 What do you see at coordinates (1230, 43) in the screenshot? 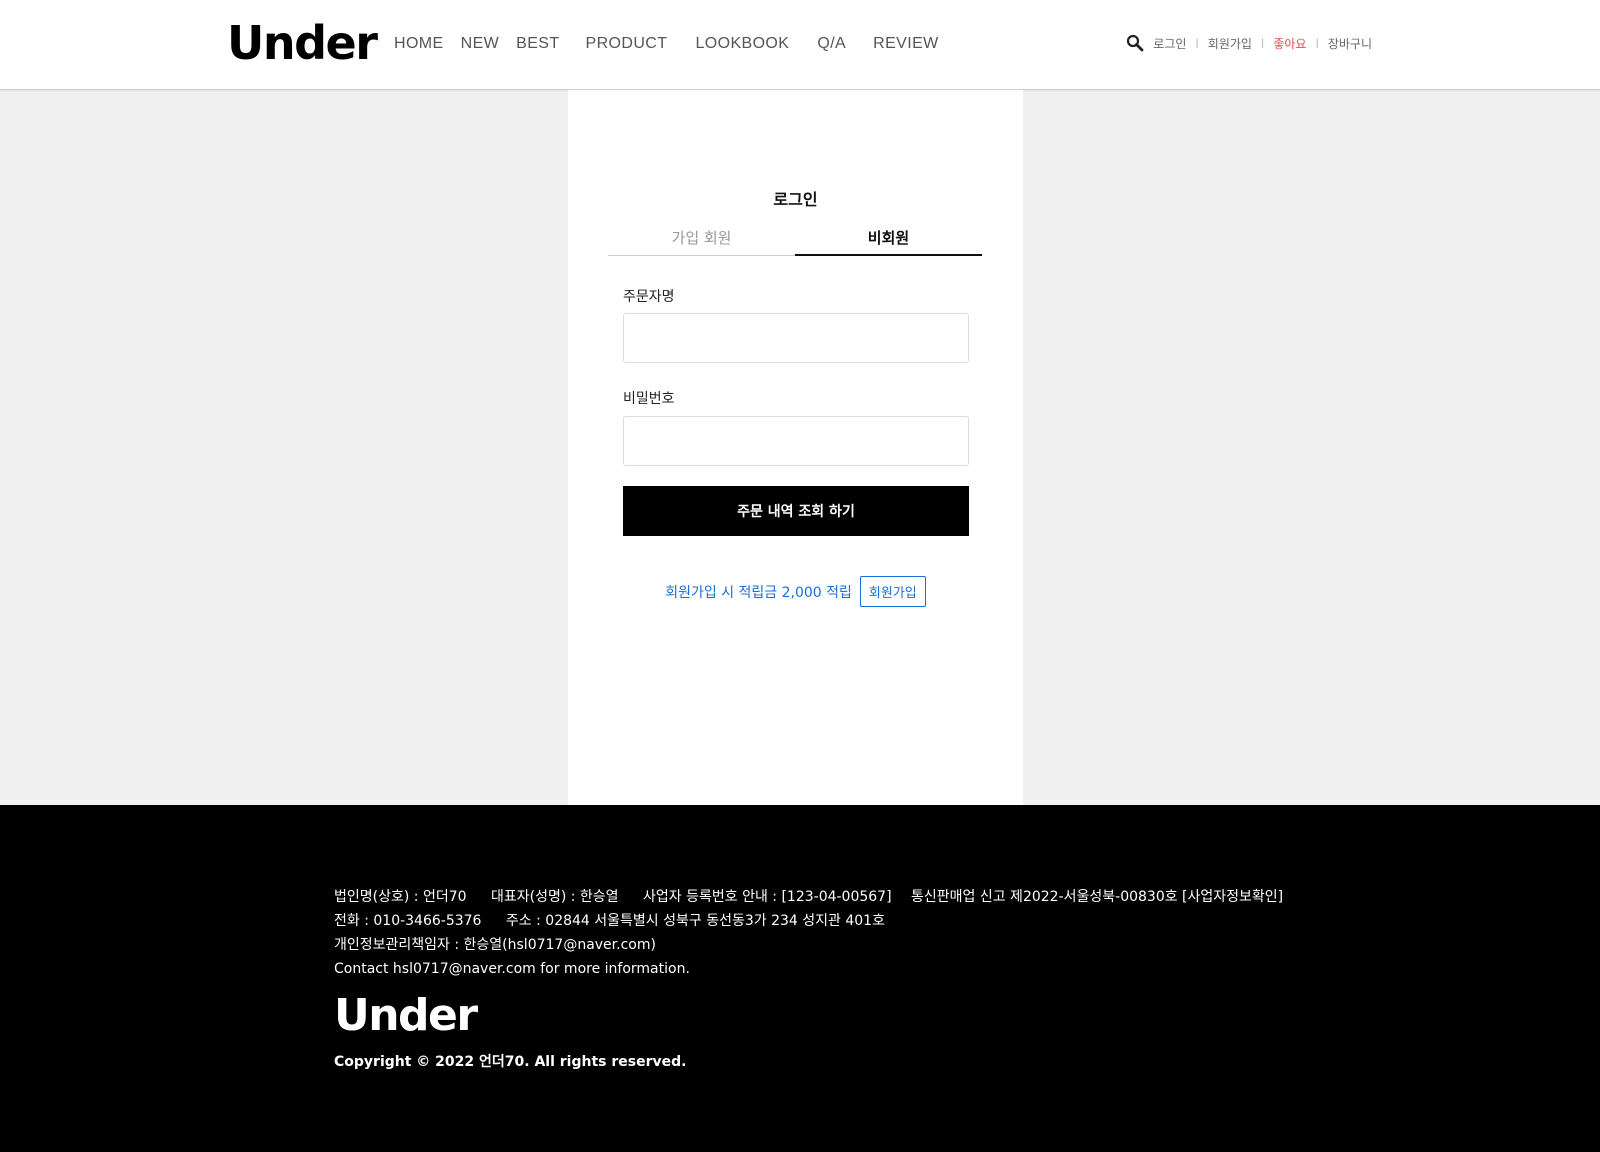
I see `signup-link: 회원가입` at bounding box center [1230, 43].